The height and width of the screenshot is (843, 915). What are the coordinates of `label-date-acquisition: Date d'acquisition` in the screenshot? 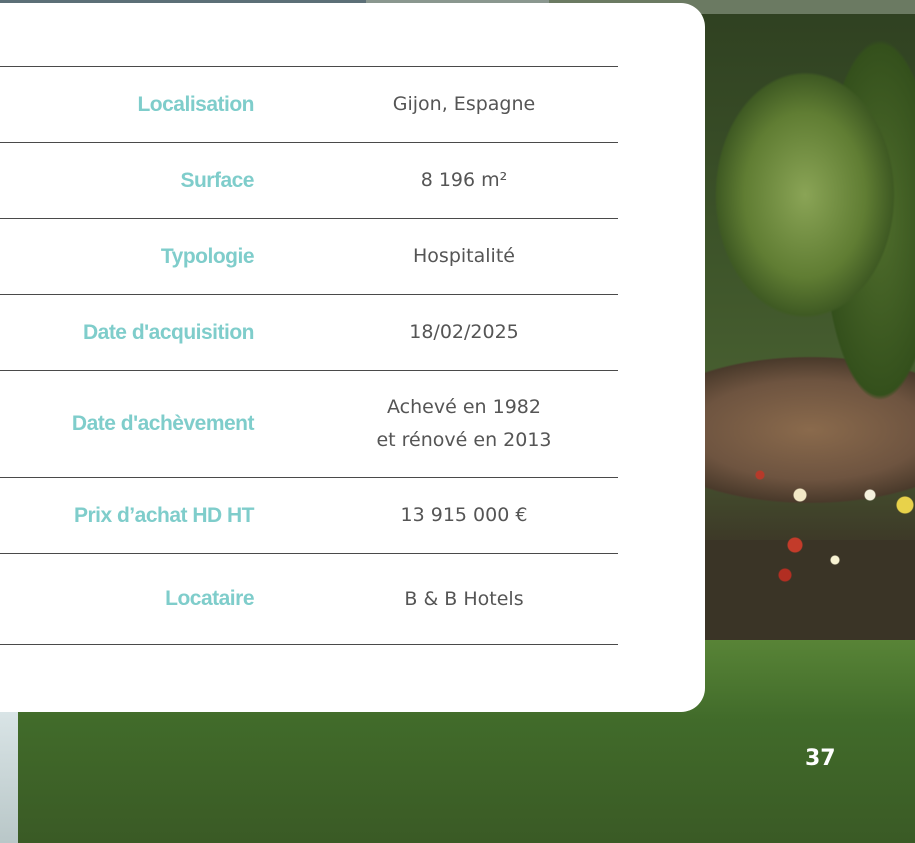 It's located at (168, 332).